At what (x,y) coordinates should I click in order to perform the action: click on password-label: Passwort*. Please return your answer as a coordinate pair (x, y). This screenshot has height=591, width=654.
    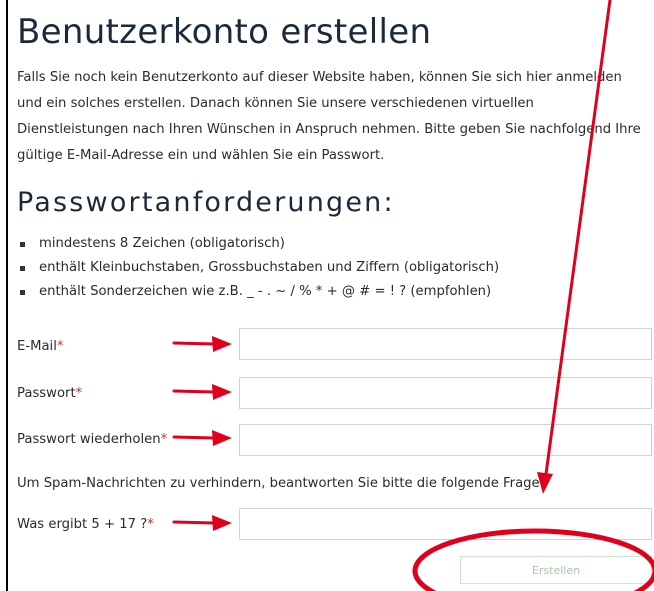
    Looking at the image, I should click on (50, 393).